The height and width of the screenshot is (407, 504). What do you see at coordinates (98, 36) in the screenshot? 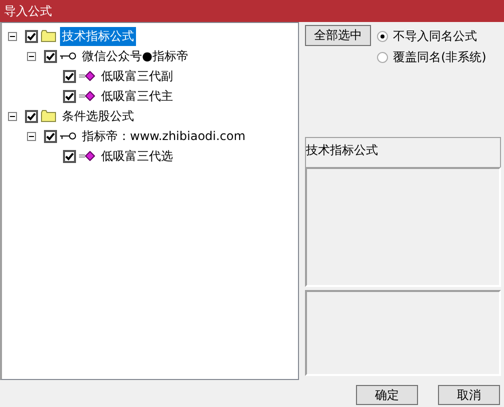
I see `tree-item: 技术指标公式` at bounding box center [98, 36].